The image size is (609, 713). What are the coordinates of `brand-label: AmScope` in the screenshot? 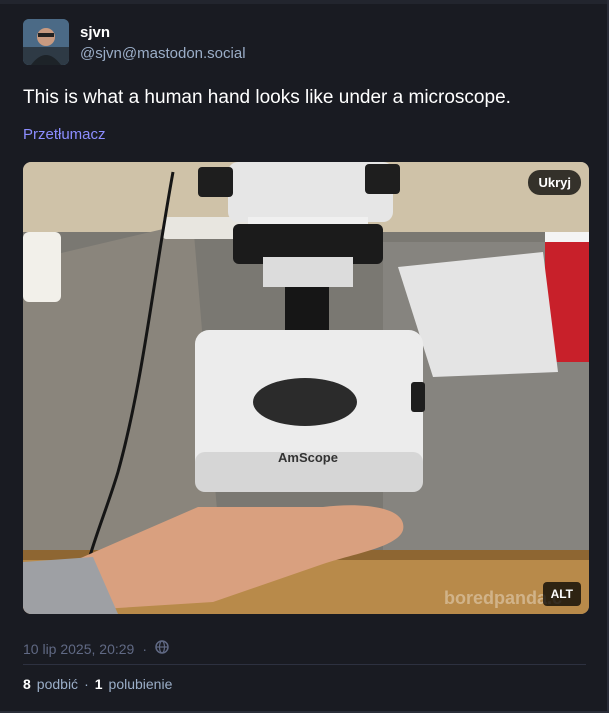 It's located at (308, 457).